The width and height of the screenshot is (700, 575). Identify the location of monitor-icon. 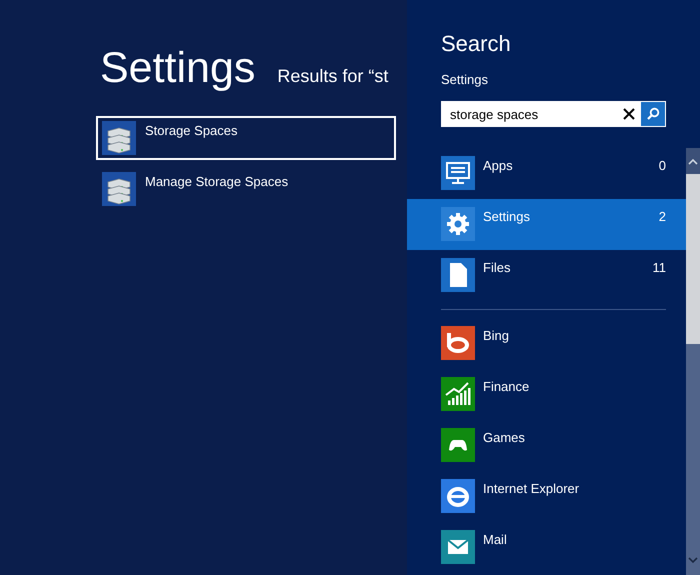
(458, 173).